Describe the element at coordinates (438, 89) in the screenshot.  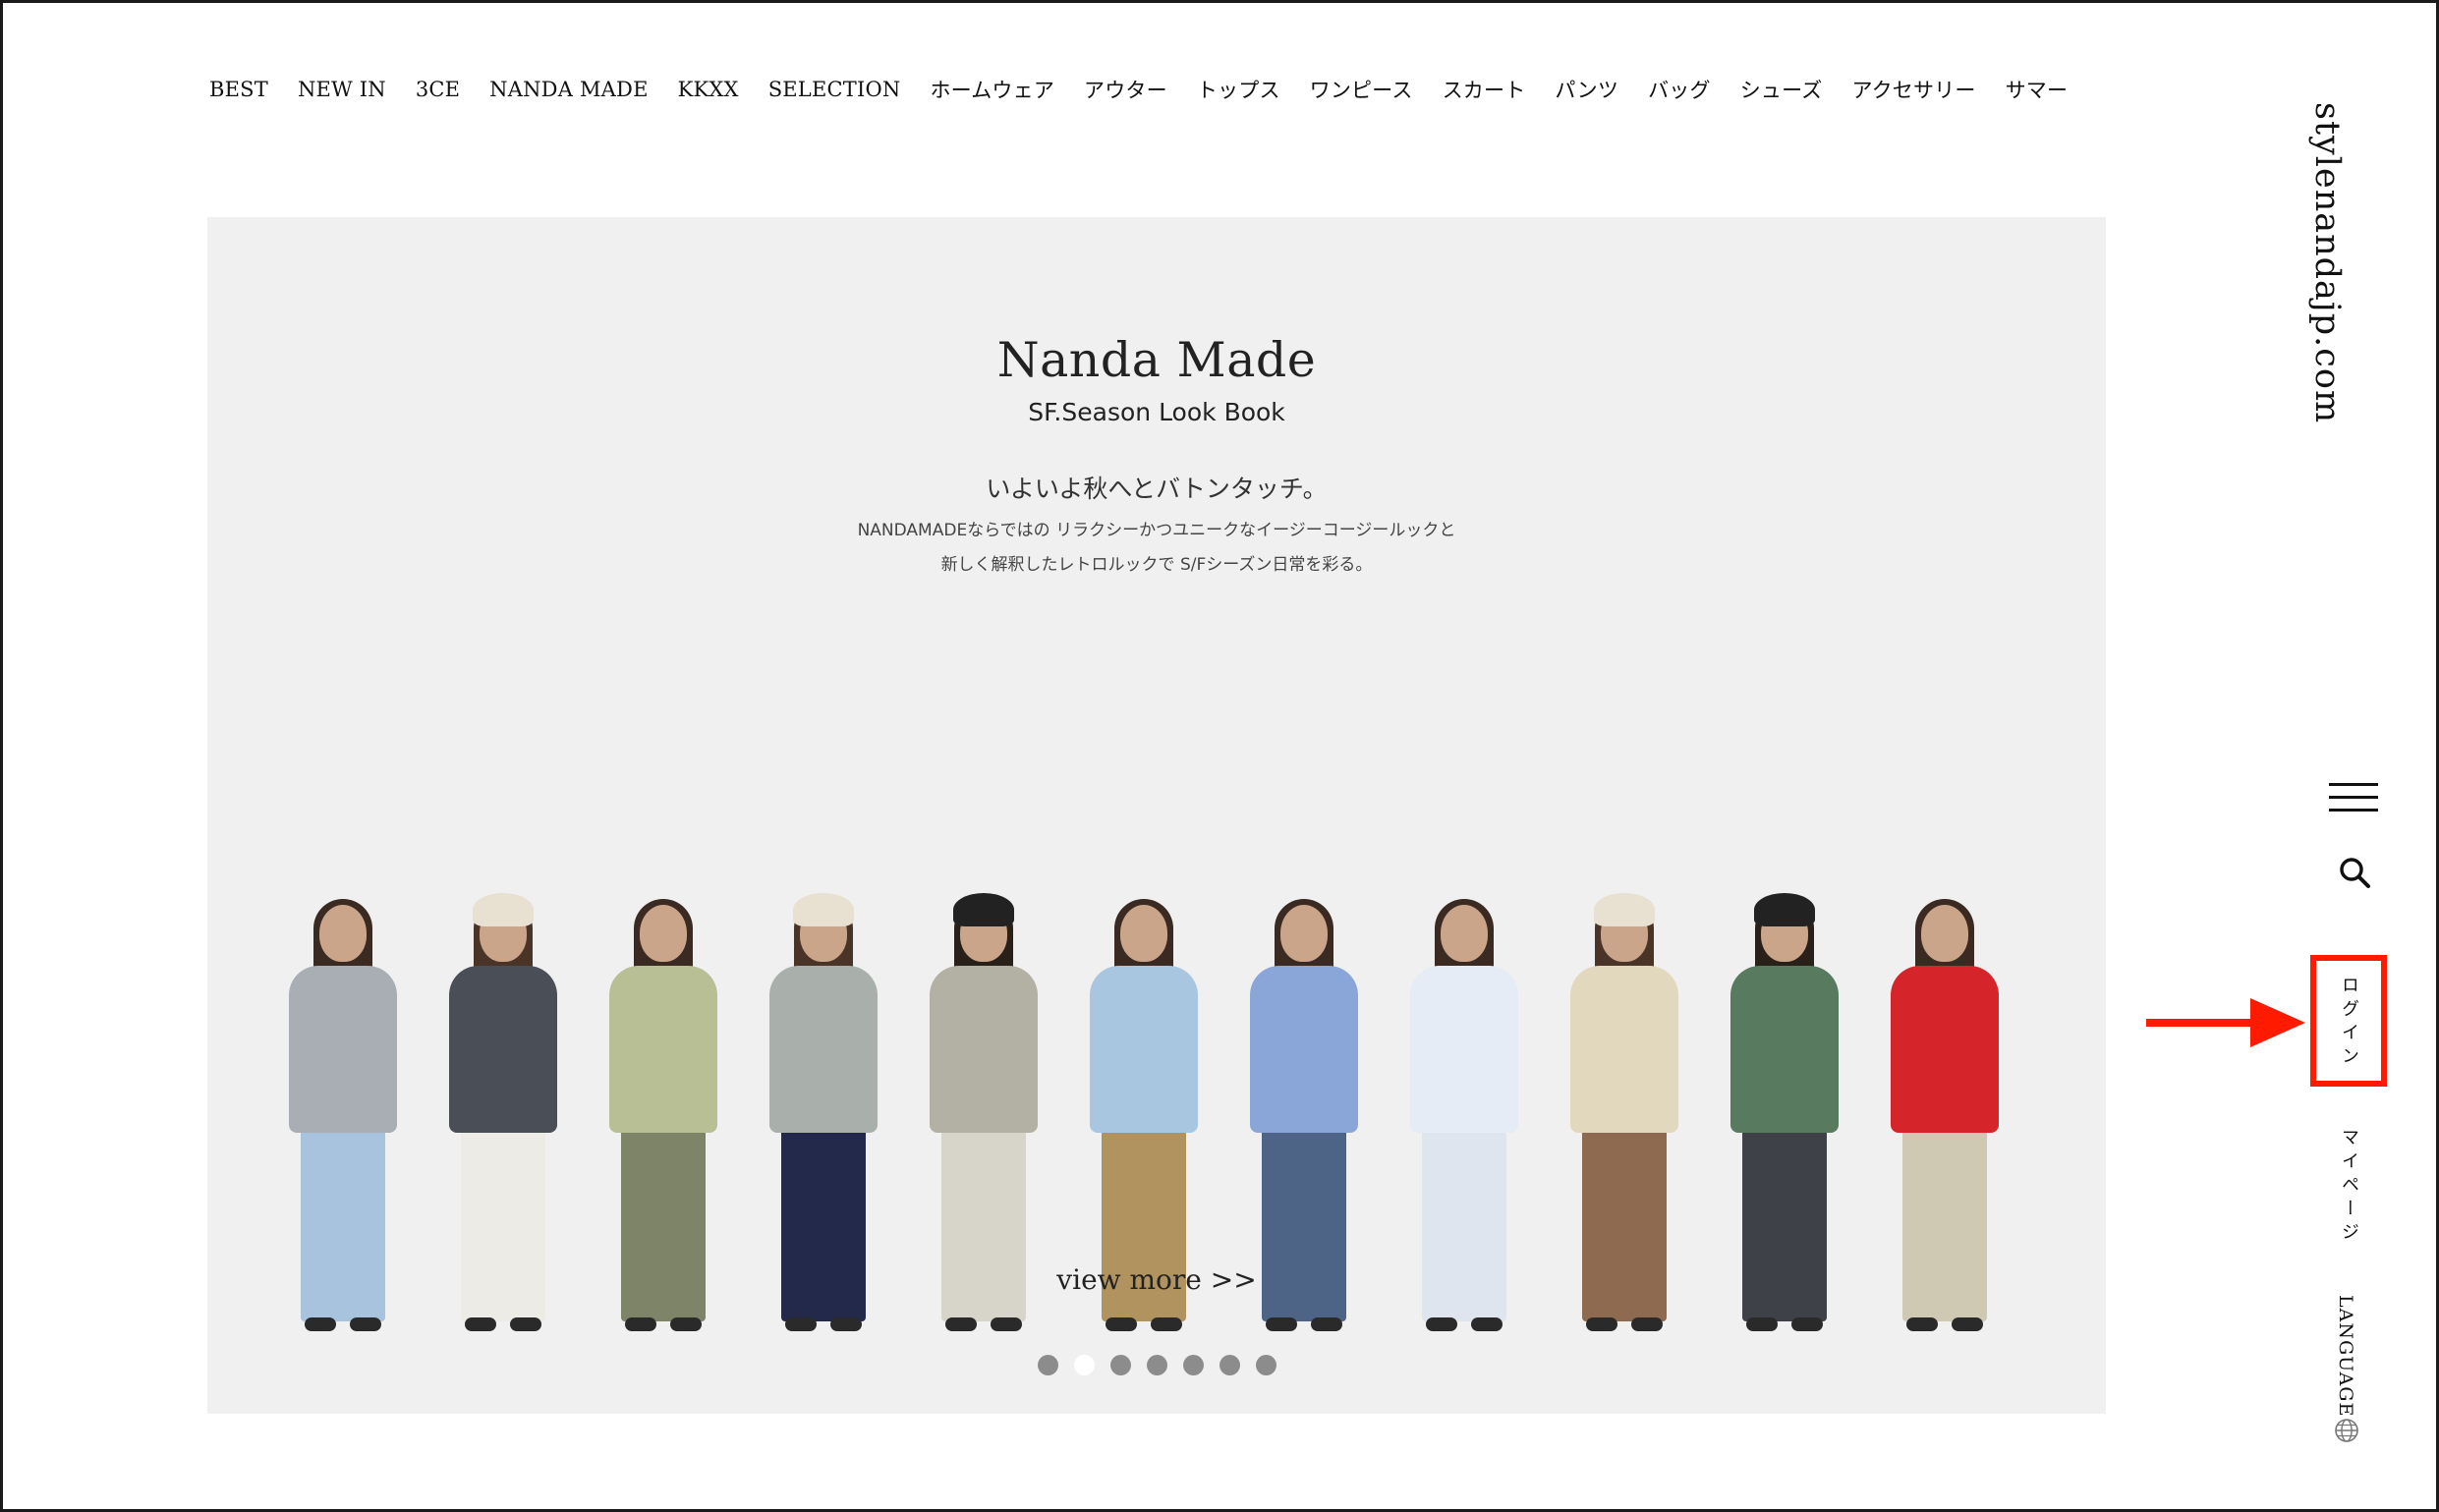
I see `nav-item-2: 3CE` at that location.